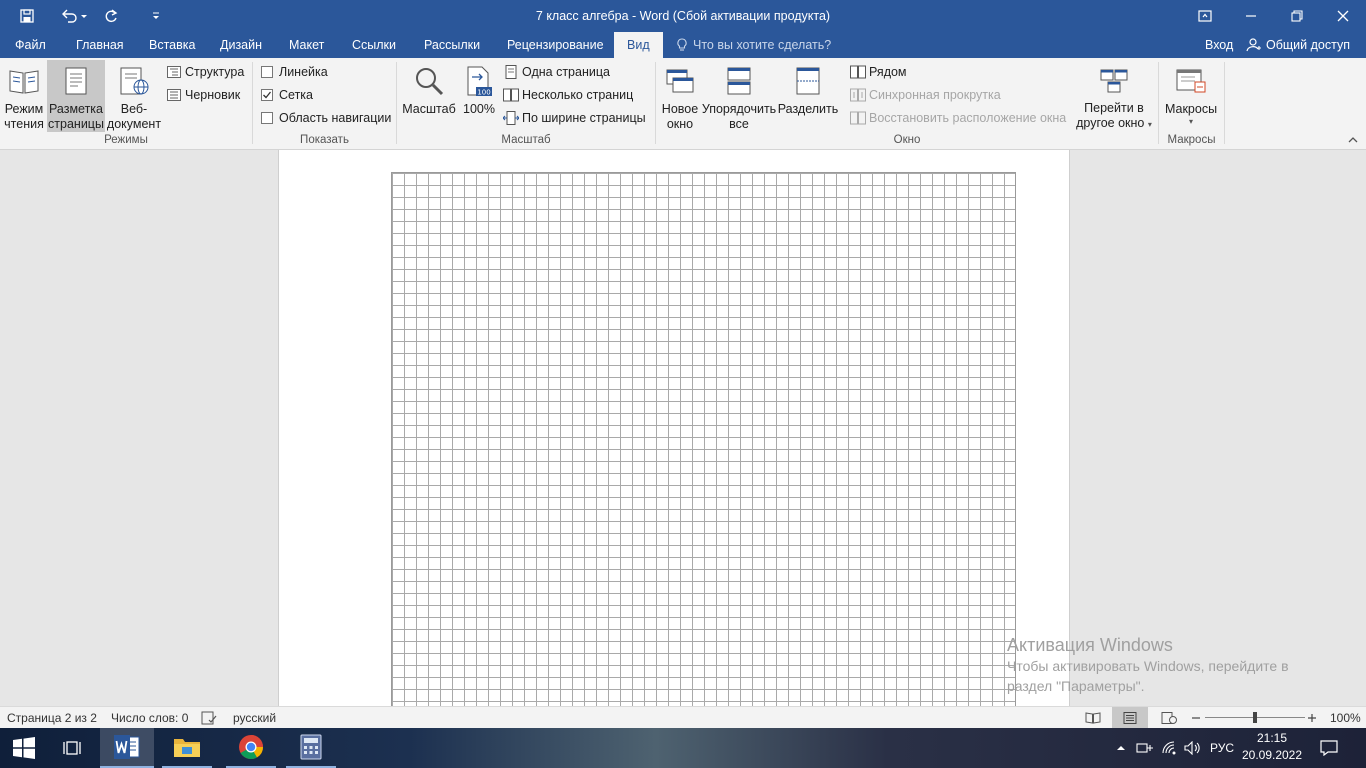 The width and height of the screenshot is (1366, 768). I want to click on taskbar-clock: 21:15 20.09.2022, so click(1272, 747).